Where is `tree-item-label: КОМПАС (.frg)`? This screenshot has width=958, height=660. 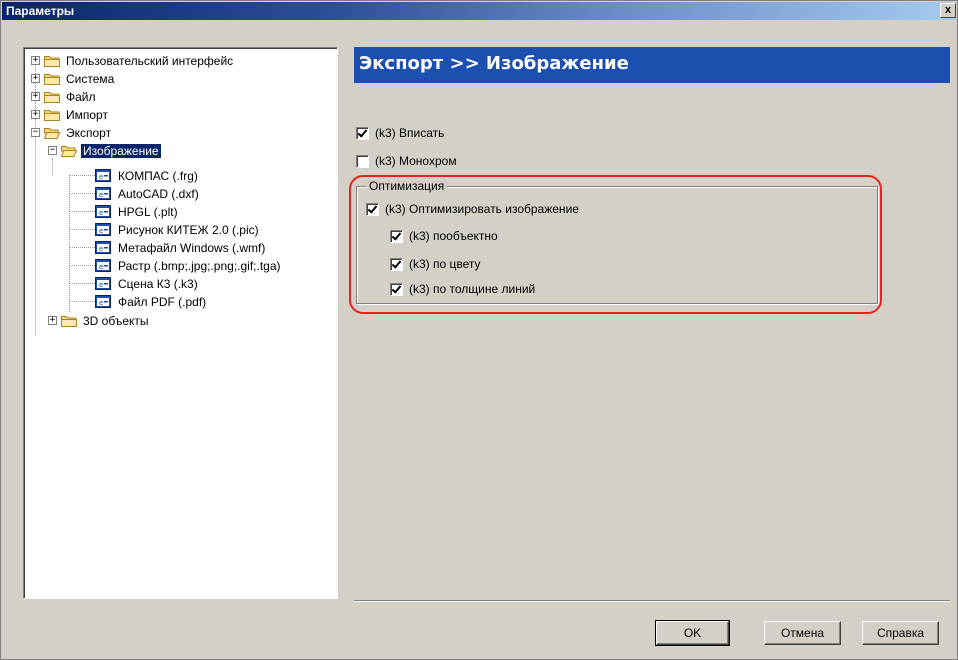
tree-item-label: КОМПАС (.frg) is located at coordinates (158, 175).